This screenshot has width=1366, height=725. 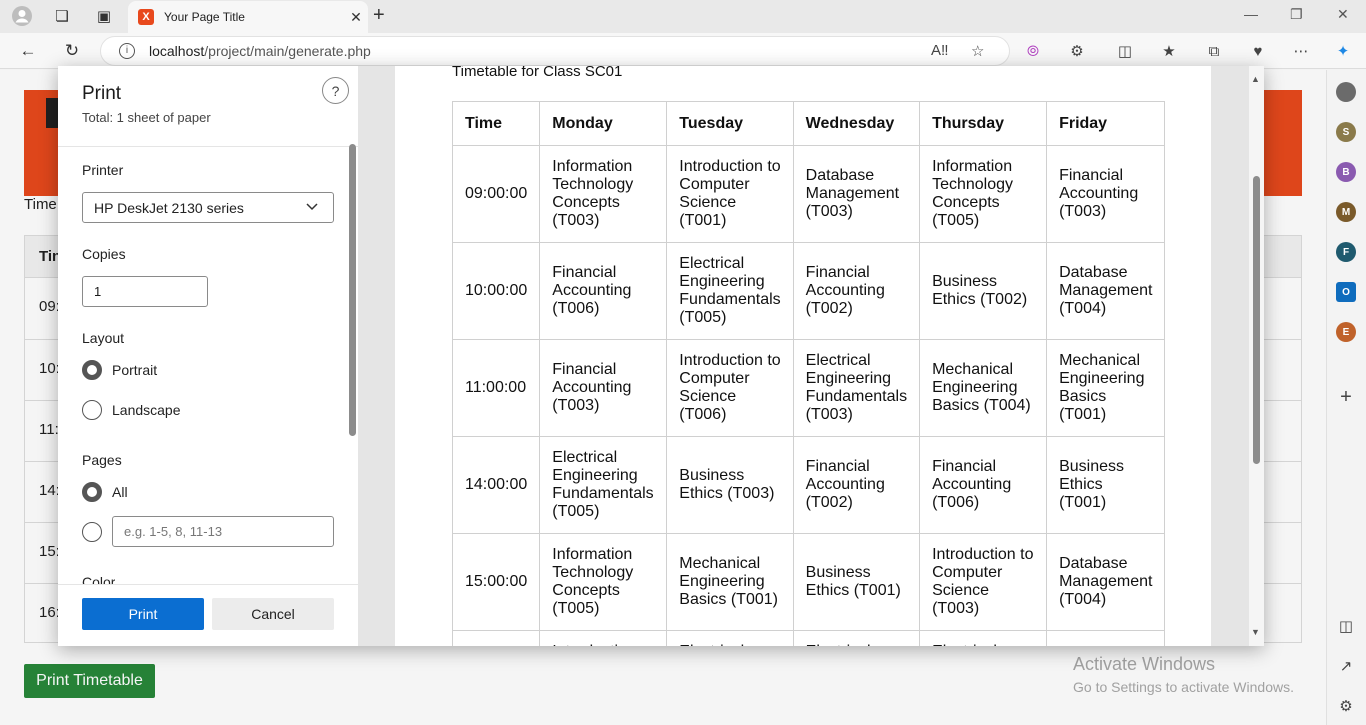 What do you see at coordinates (496, 388) in the screenshot?
I see `table-cell-time: 11:00:00` at bounding box center [496, 388].